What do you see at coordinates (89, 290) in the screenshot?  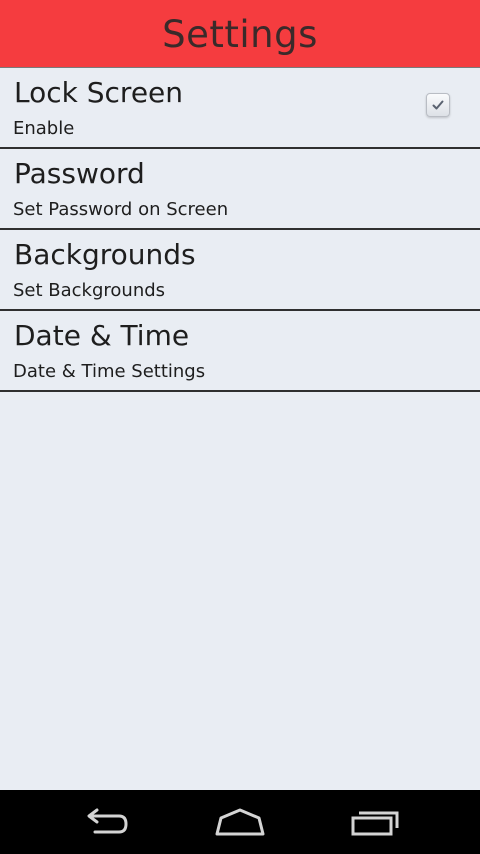 I see `settings-item-subtitle: Set Backgrounds` at bounding box center [89, 290].